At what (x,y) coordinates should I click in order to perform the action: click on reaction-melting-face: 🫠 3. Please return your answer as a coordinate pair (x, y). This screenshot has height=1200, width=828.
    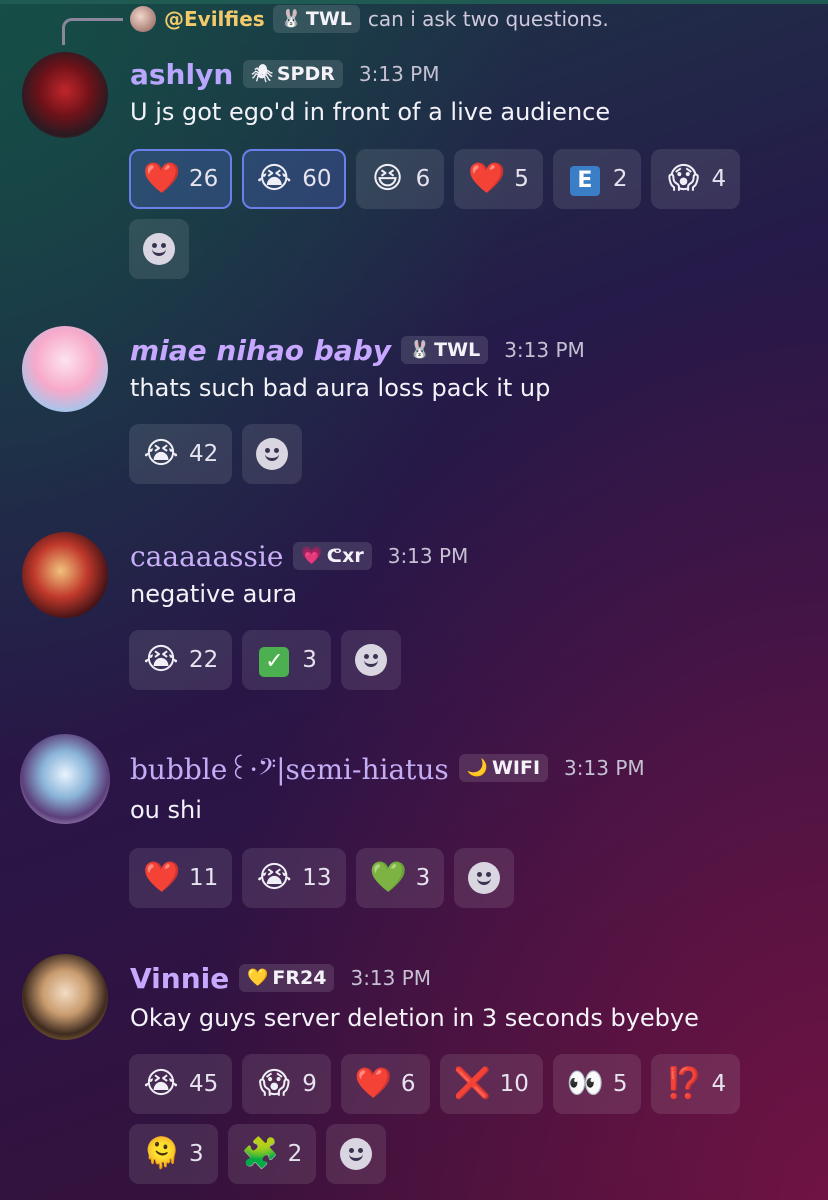
    Looking at the image, I should click on (173, 1154).